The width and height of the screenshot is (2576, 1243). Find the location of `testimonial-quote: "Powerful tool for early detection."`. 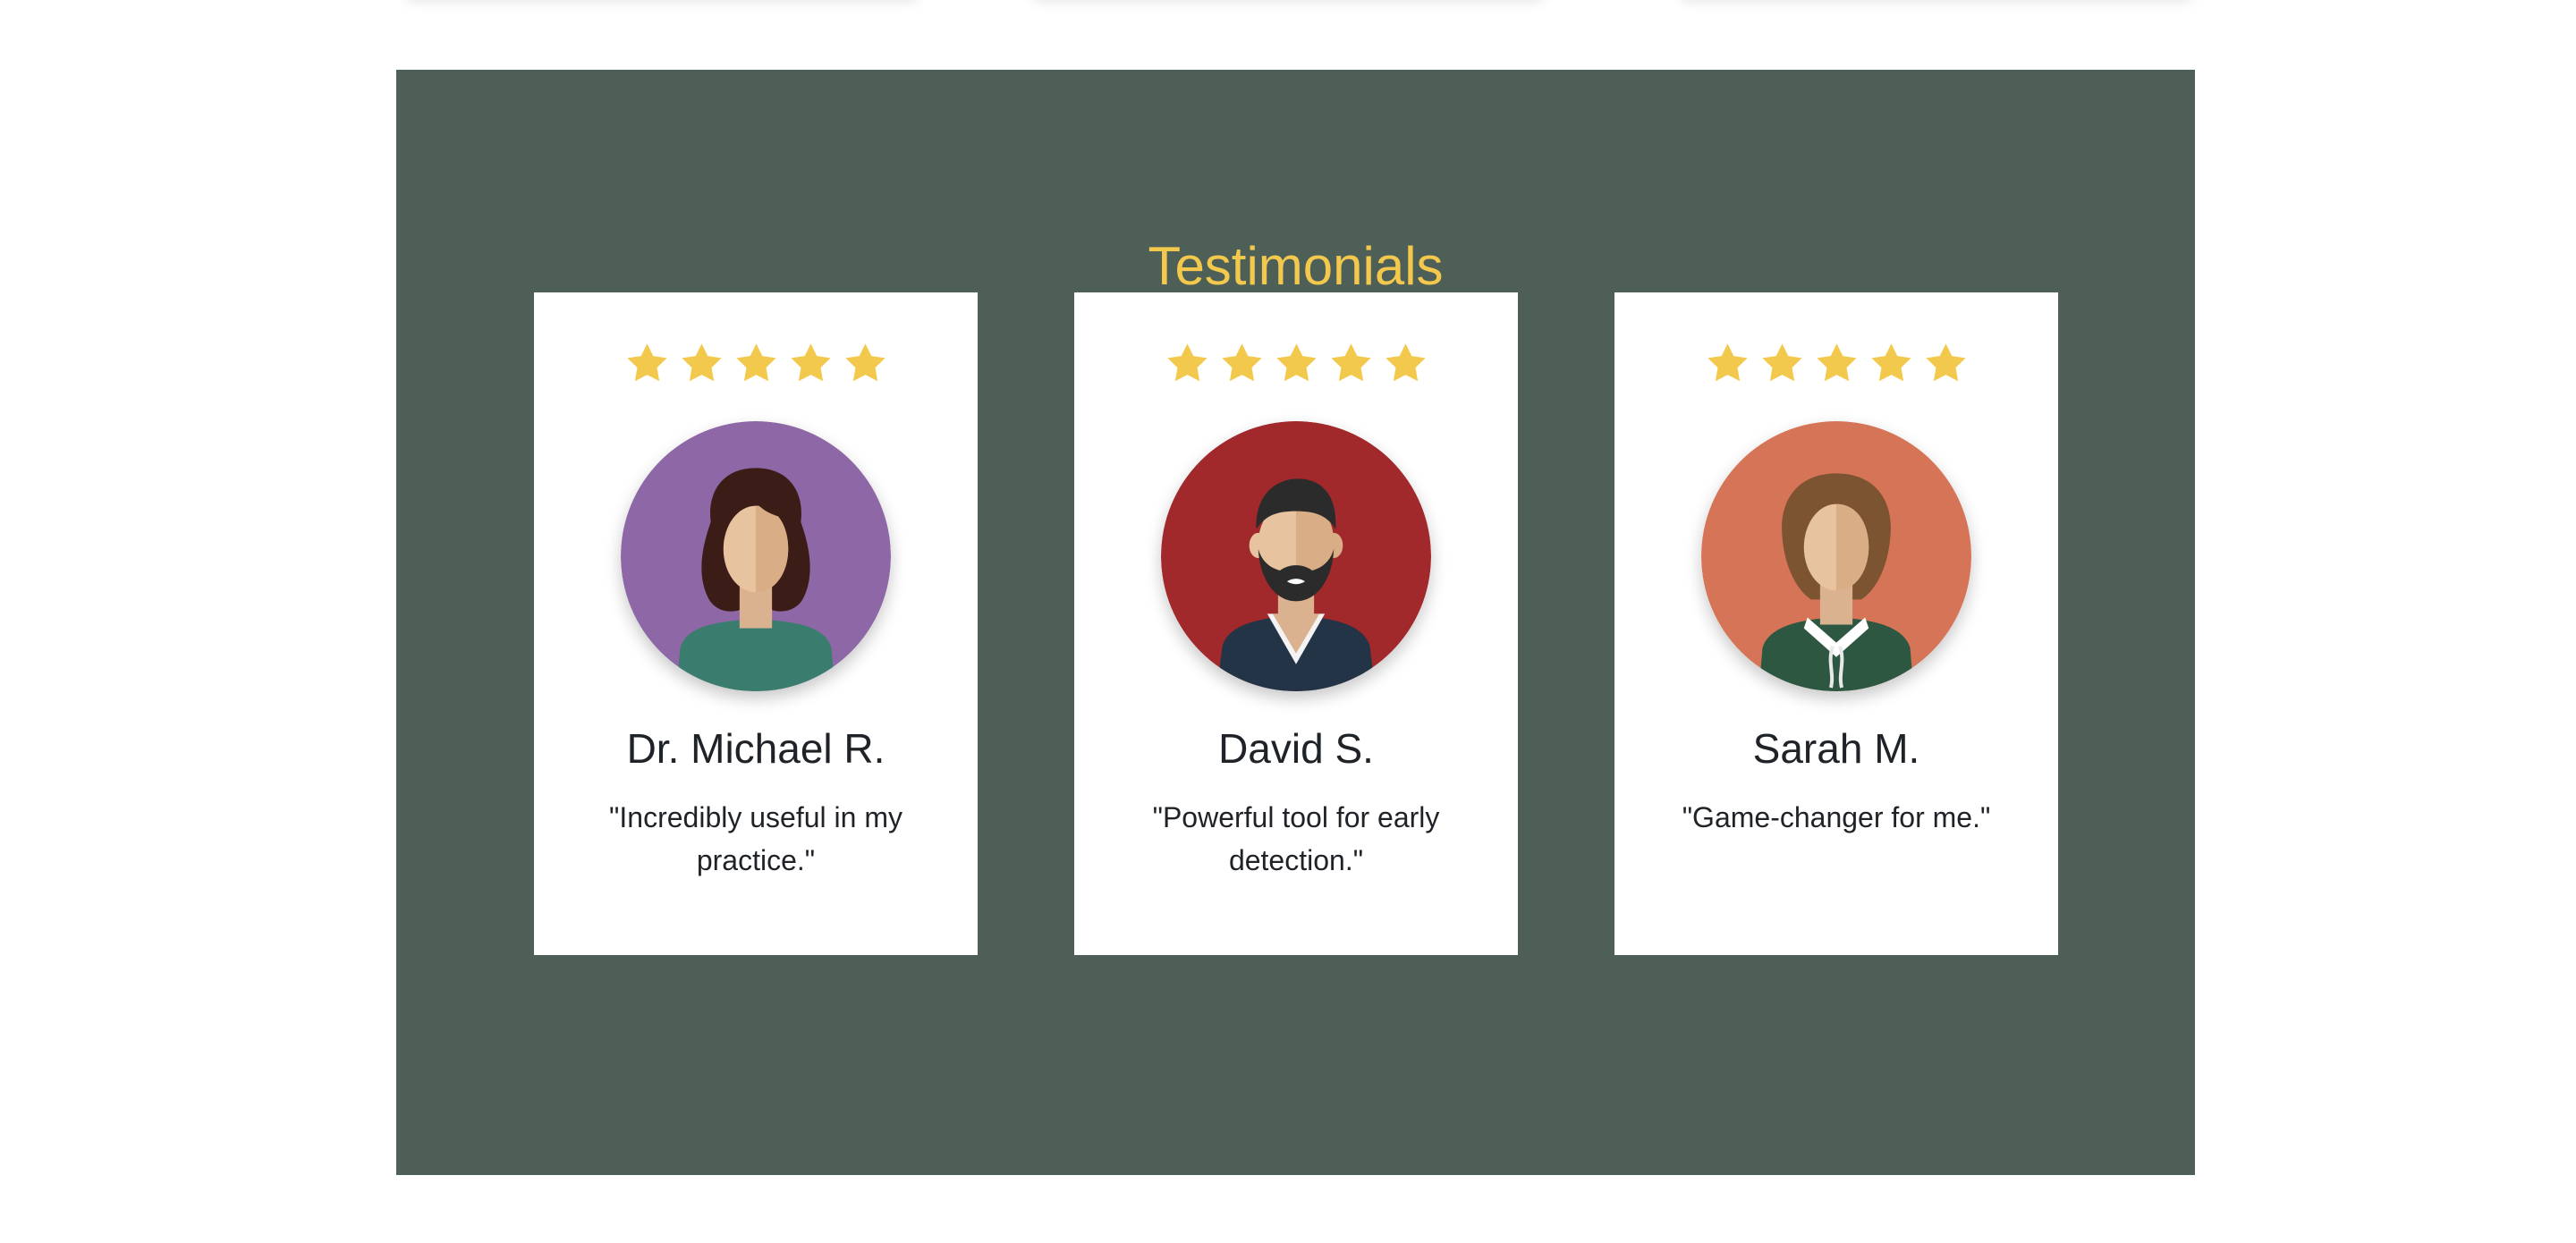

testimonial-quote: "Powerful tool for early detection." is located at coordinates (1296, 838).